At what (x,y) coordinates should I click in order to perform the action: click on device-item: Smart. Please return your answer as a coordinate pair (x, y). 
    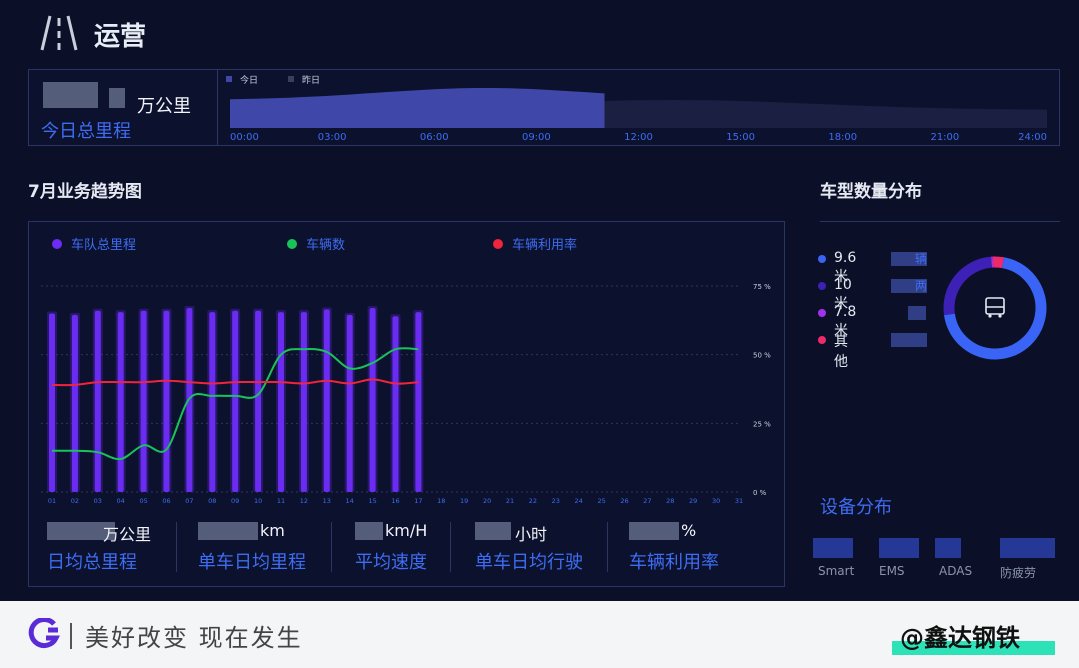
    Looking at the image, I should click on (833, 558).